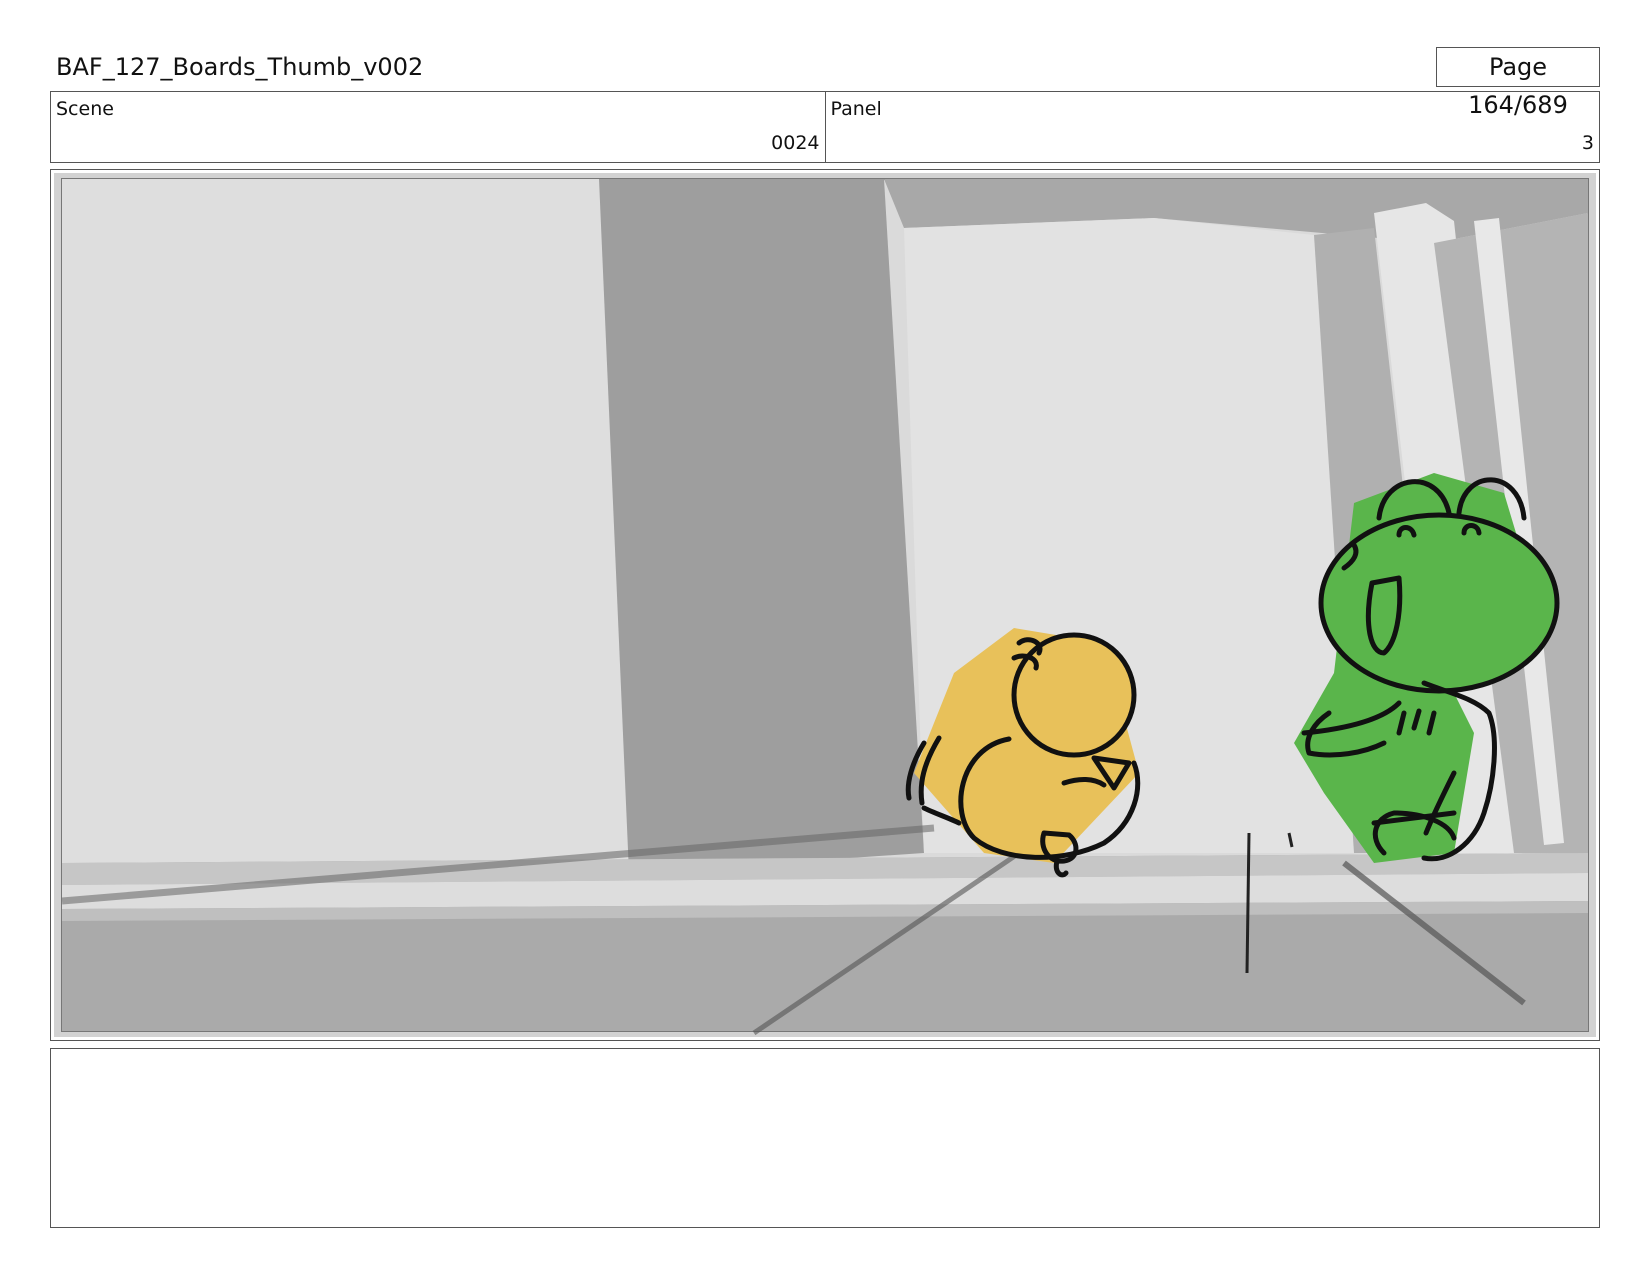 The image size is (1650, 1275). I want to click on document-title: BAF_127_Boards_Thumb_v002, so click(240, 67).